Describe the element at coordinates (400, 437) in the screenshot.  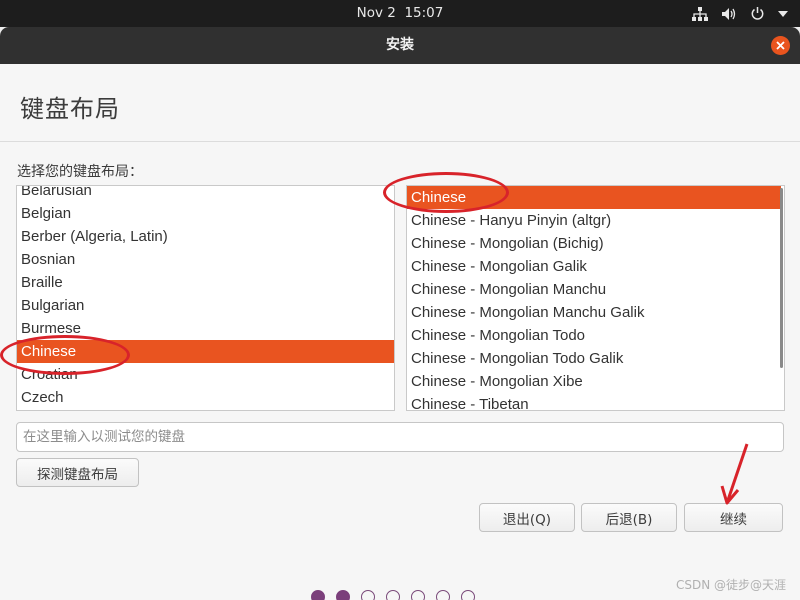
I see `keyboard-test-input` at that location.